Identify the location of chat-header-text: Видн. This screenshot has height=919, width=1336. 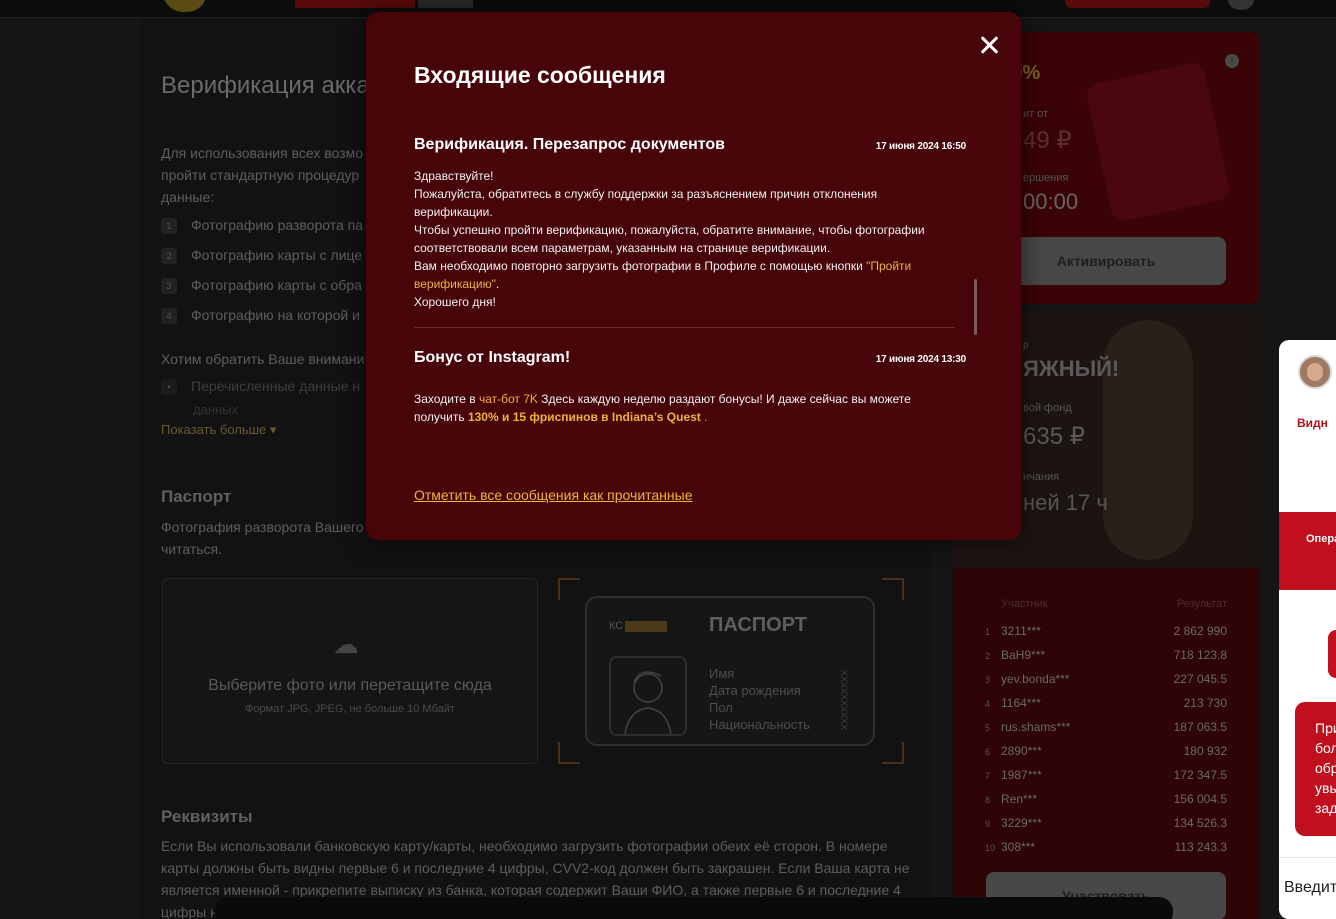
(1312, 423).